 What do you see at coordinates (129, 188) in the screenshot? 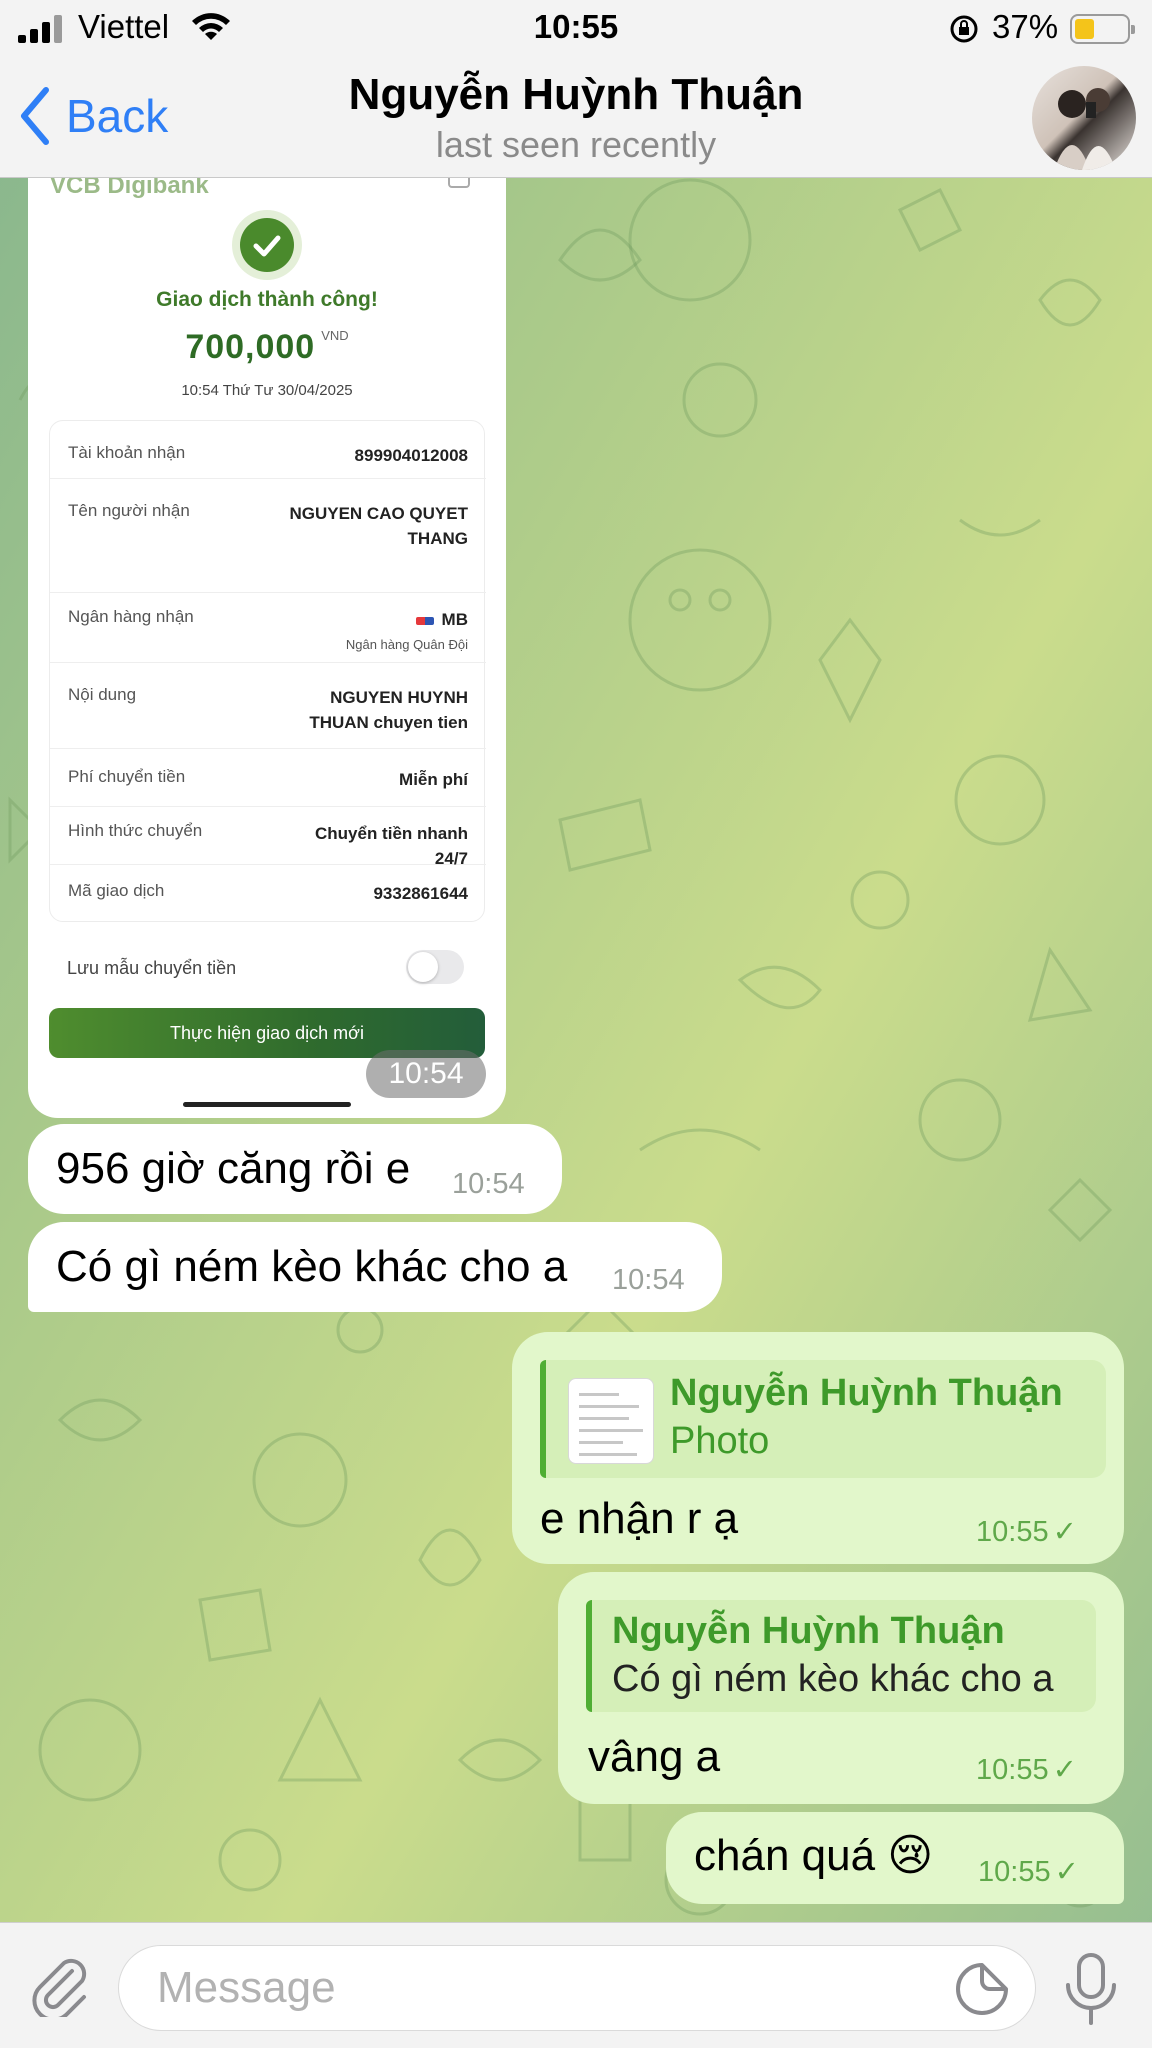
I see `bank-logo: VCB Digibank` at bounding box center [129, 188].